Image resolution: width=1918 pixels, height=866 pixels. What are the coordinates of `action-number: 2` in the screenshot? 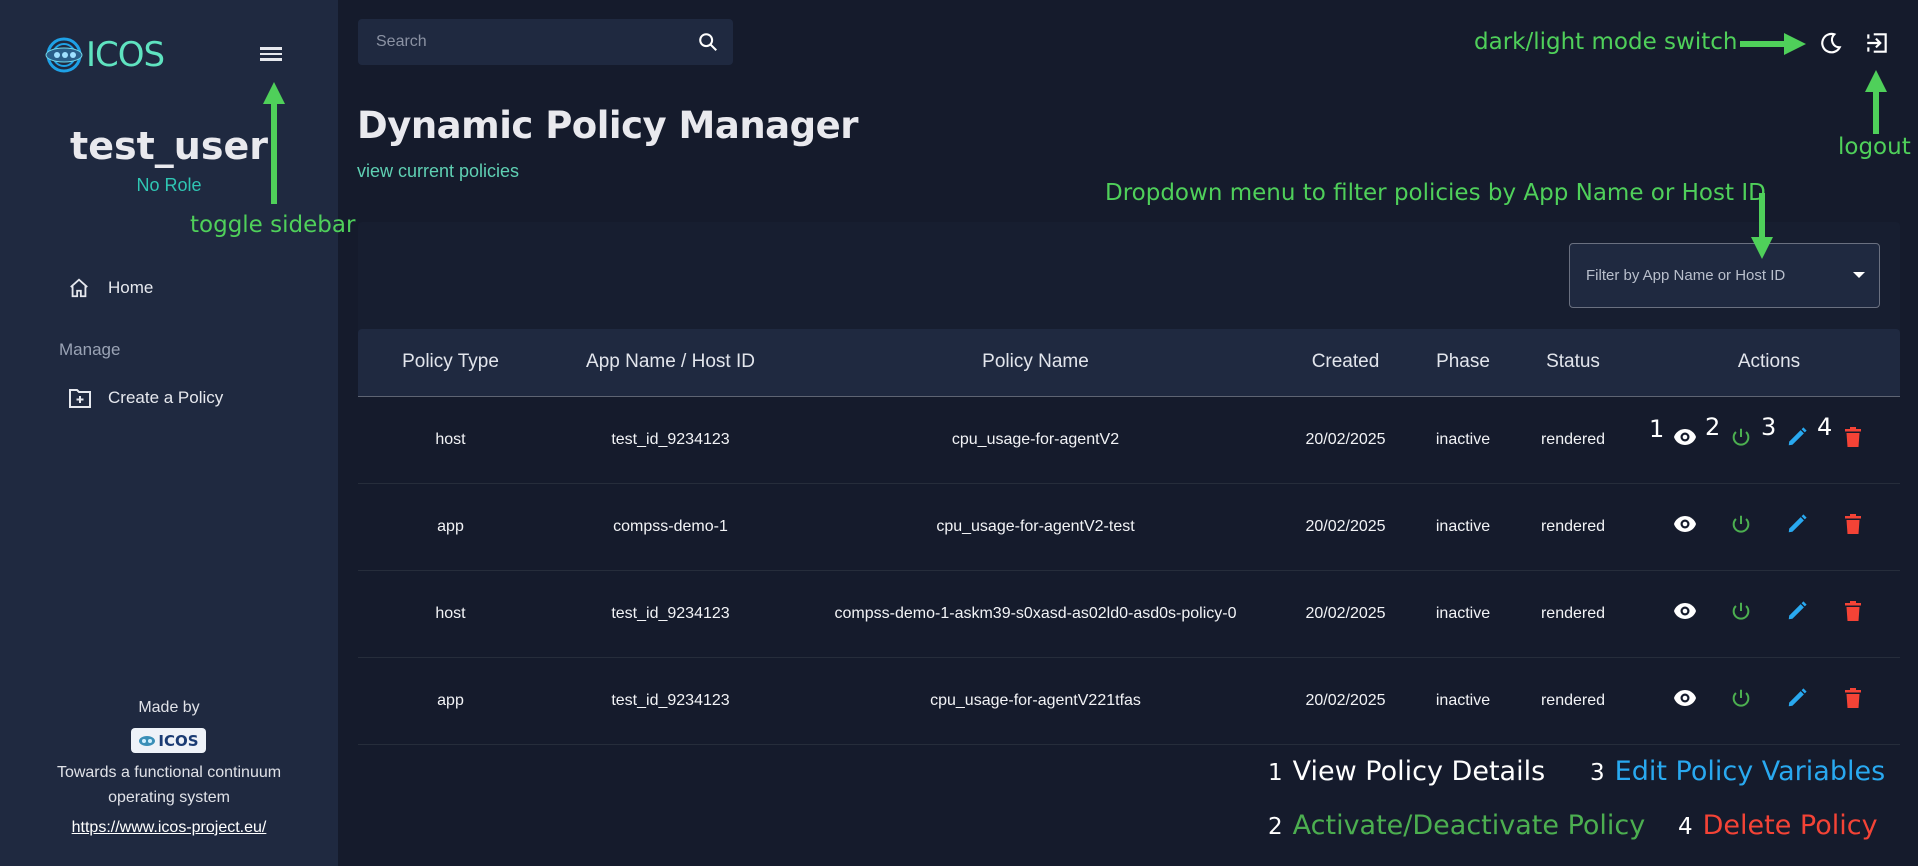 It's located at (1713, 427).